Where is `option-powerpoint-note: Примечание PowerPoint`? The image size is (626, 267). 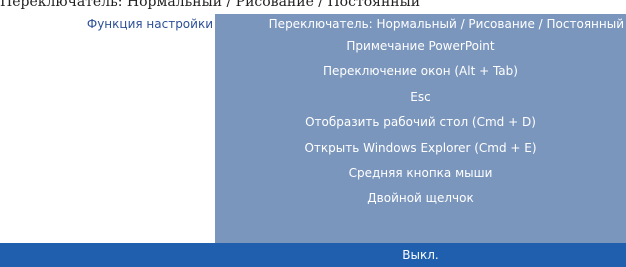 option-powerpoint-note: Примечание PowerPoint is located at coordinates (420, 46).